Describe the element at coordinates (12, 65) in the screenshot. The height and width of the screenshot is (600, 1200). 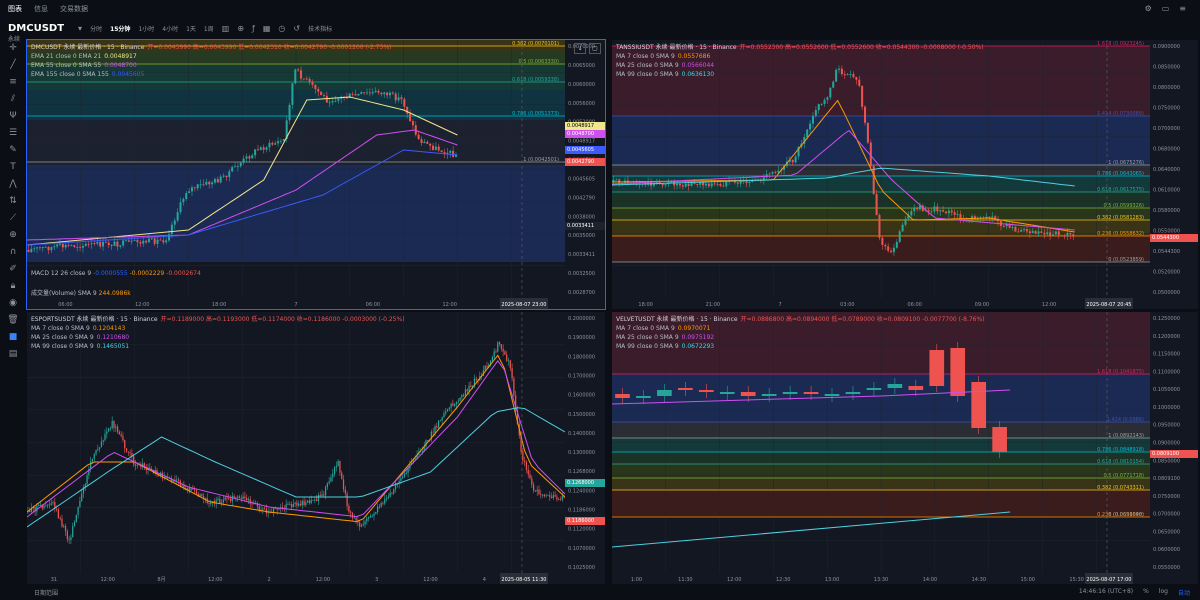
I see `trendline-icon: ╱` at that location.